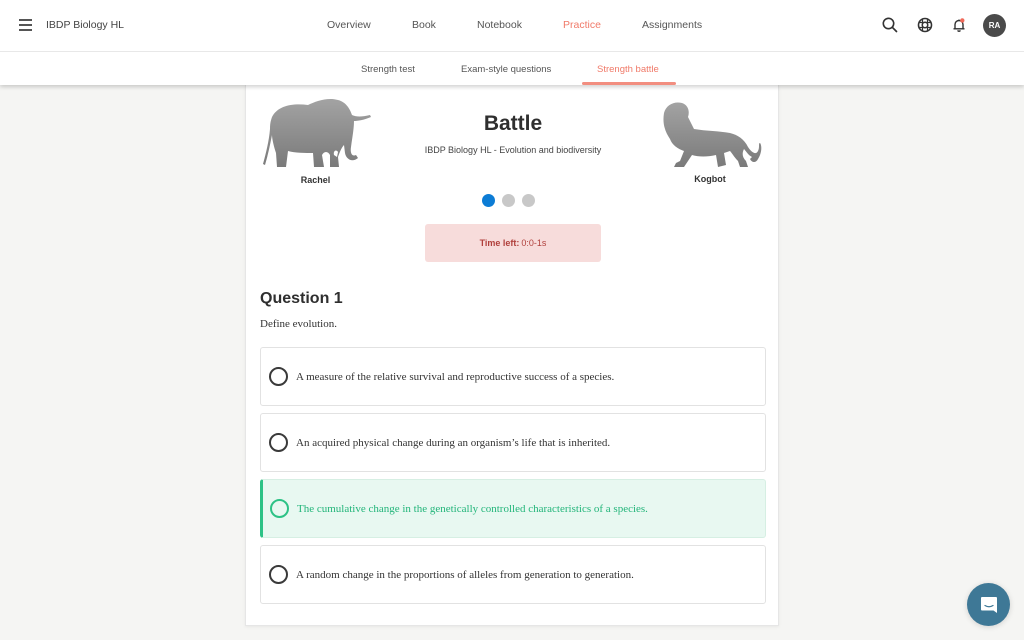 Image resolution: width=1024 pixels, height=640 pixels. Describe the element at coordinates (315, 180) in the screenshot. I see `player-left-name: Rachel` at that location.